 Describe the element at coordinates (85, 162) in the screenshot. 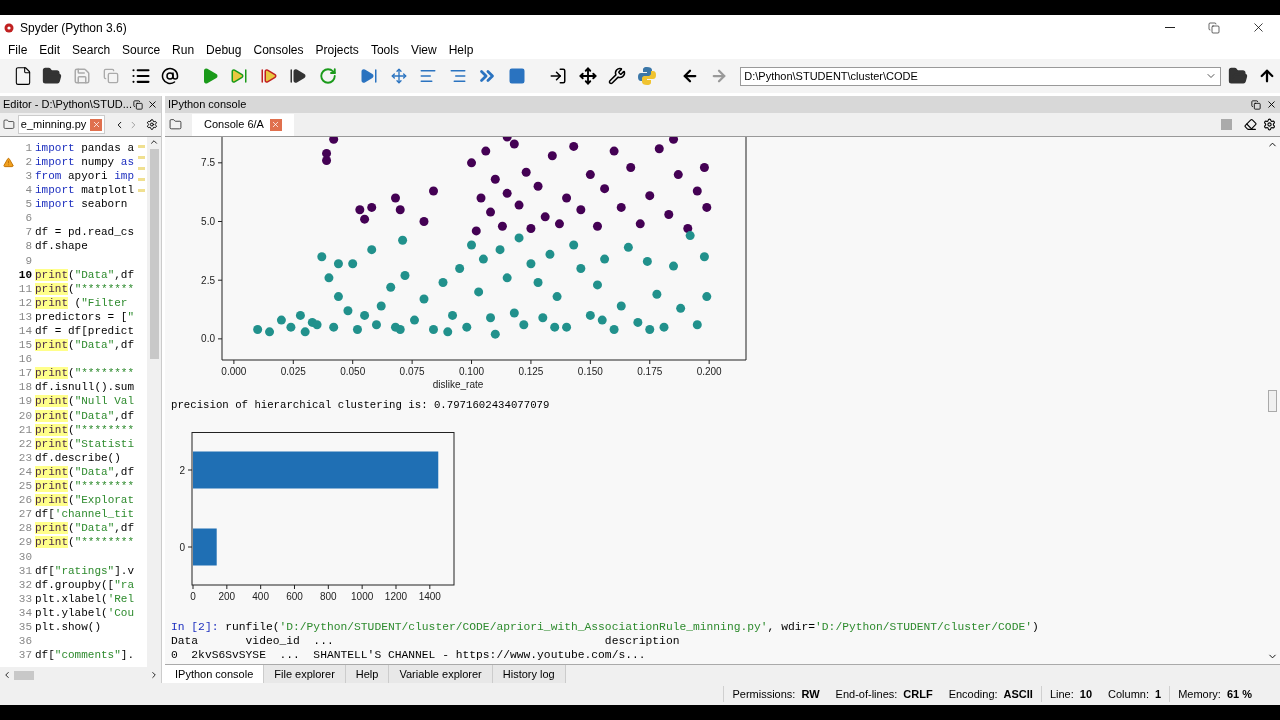

I see `code-line: import numpy as` at that location.